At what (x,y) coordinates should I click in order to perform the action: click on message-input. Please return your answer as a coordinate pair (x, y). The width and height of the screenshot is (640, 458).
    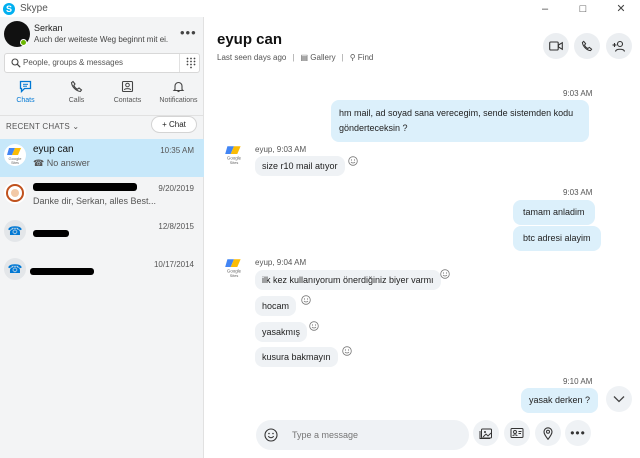
    Looking at the image, I should click on (377, 435).